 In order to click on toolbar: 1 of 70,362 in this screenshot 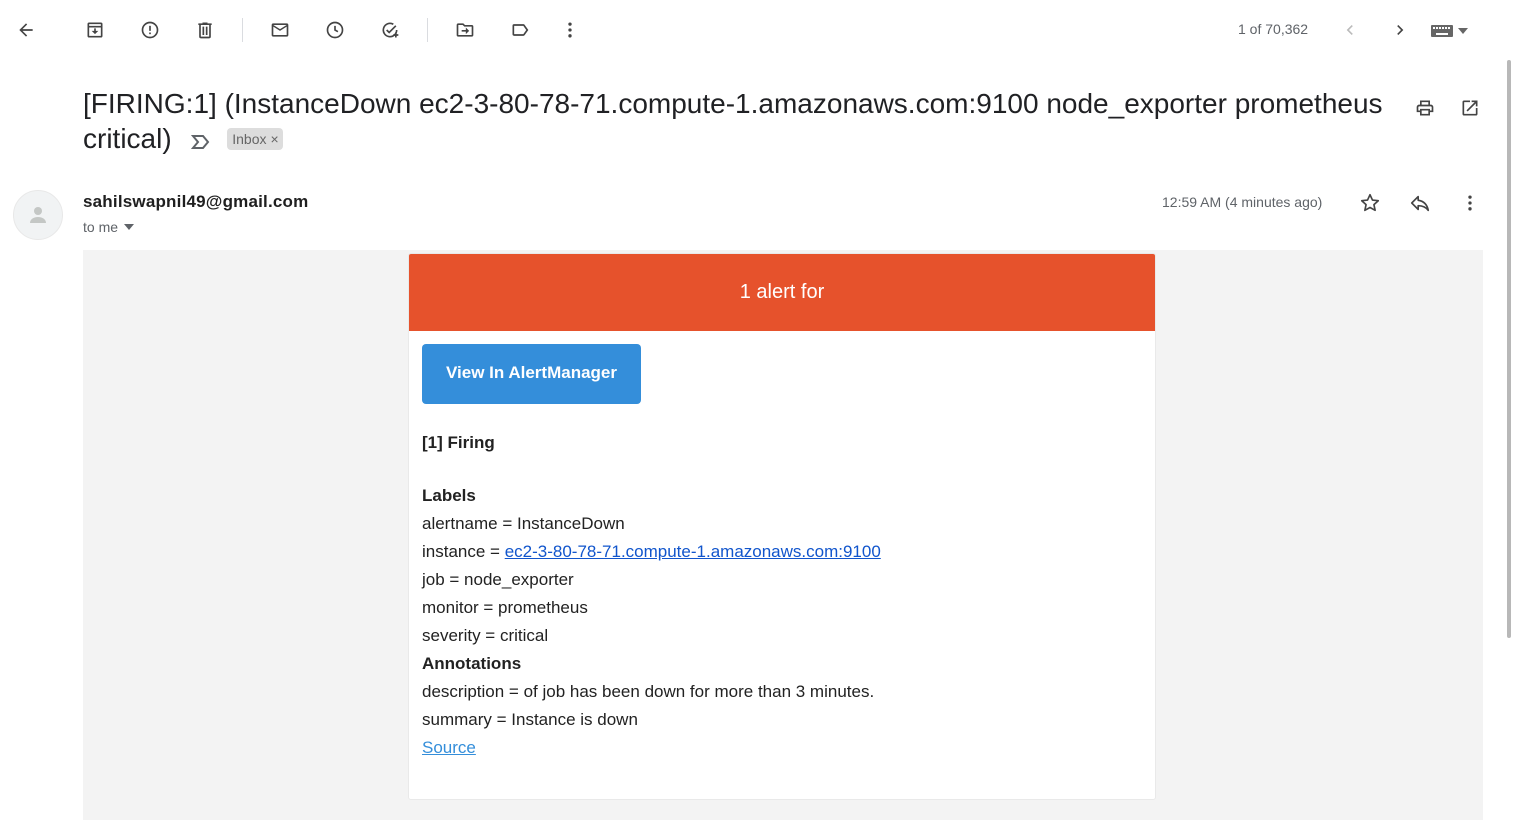, I will do `click(756, 30)`.